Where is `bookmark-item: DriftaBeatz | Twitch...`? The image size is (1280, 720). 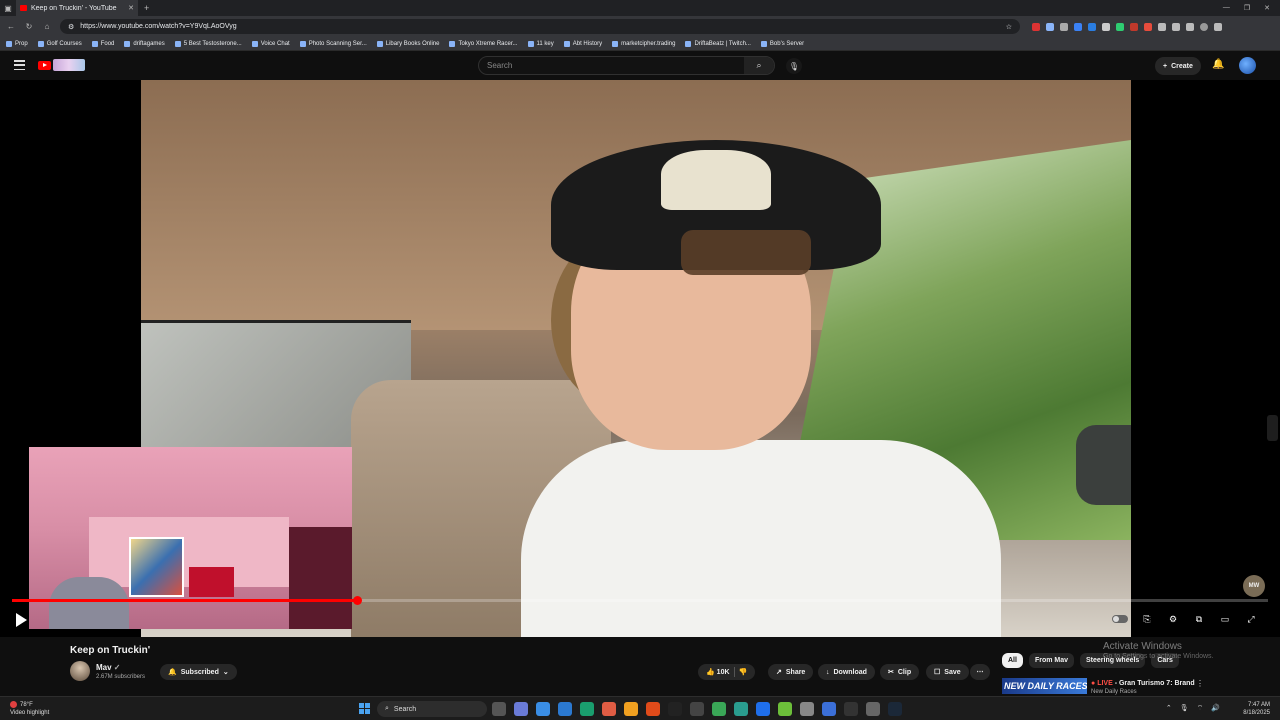 bookmark-item: DriftaBeatz | Twitch... is located at coordinates (718, 43).